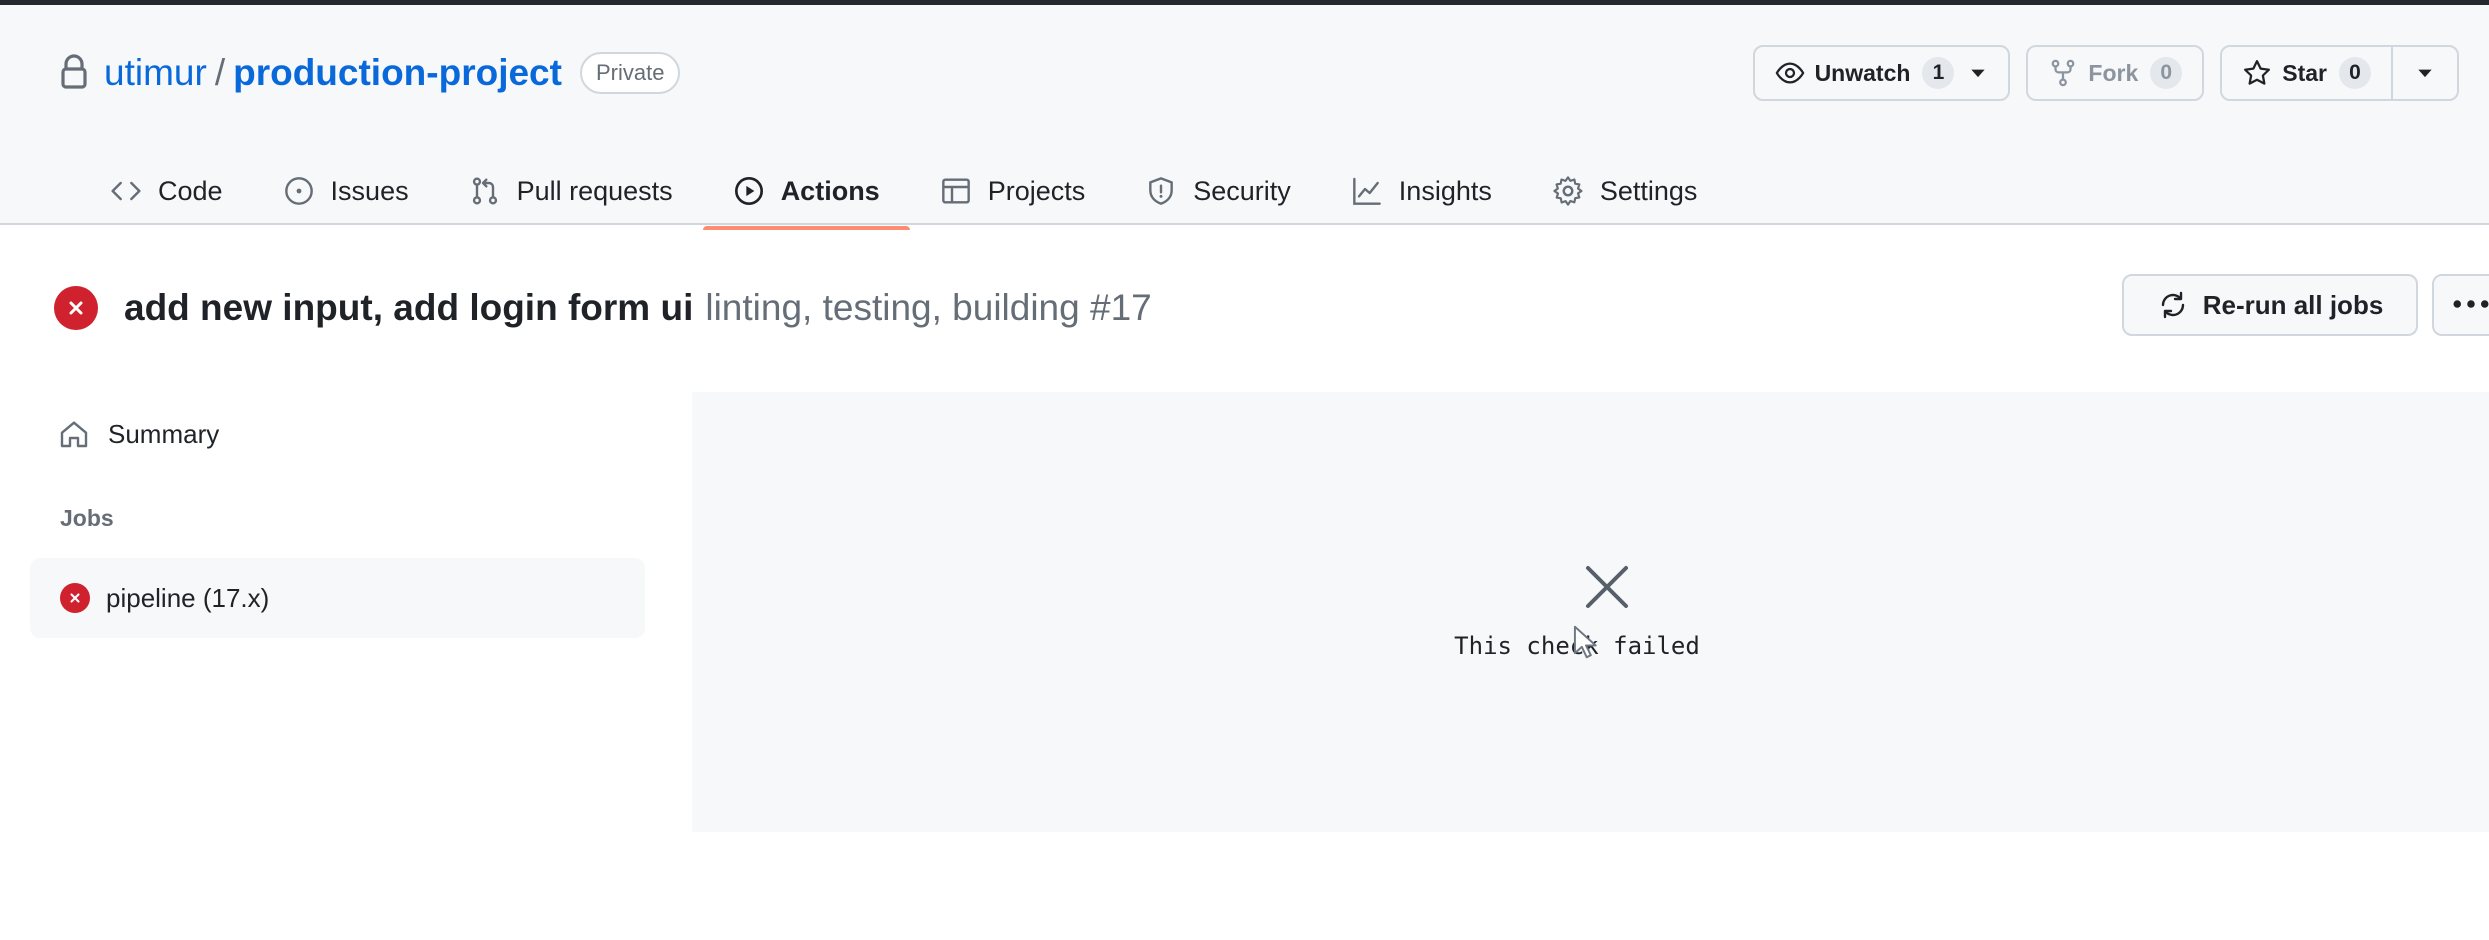  I want to click on more-options-button, so click(2460, 305).